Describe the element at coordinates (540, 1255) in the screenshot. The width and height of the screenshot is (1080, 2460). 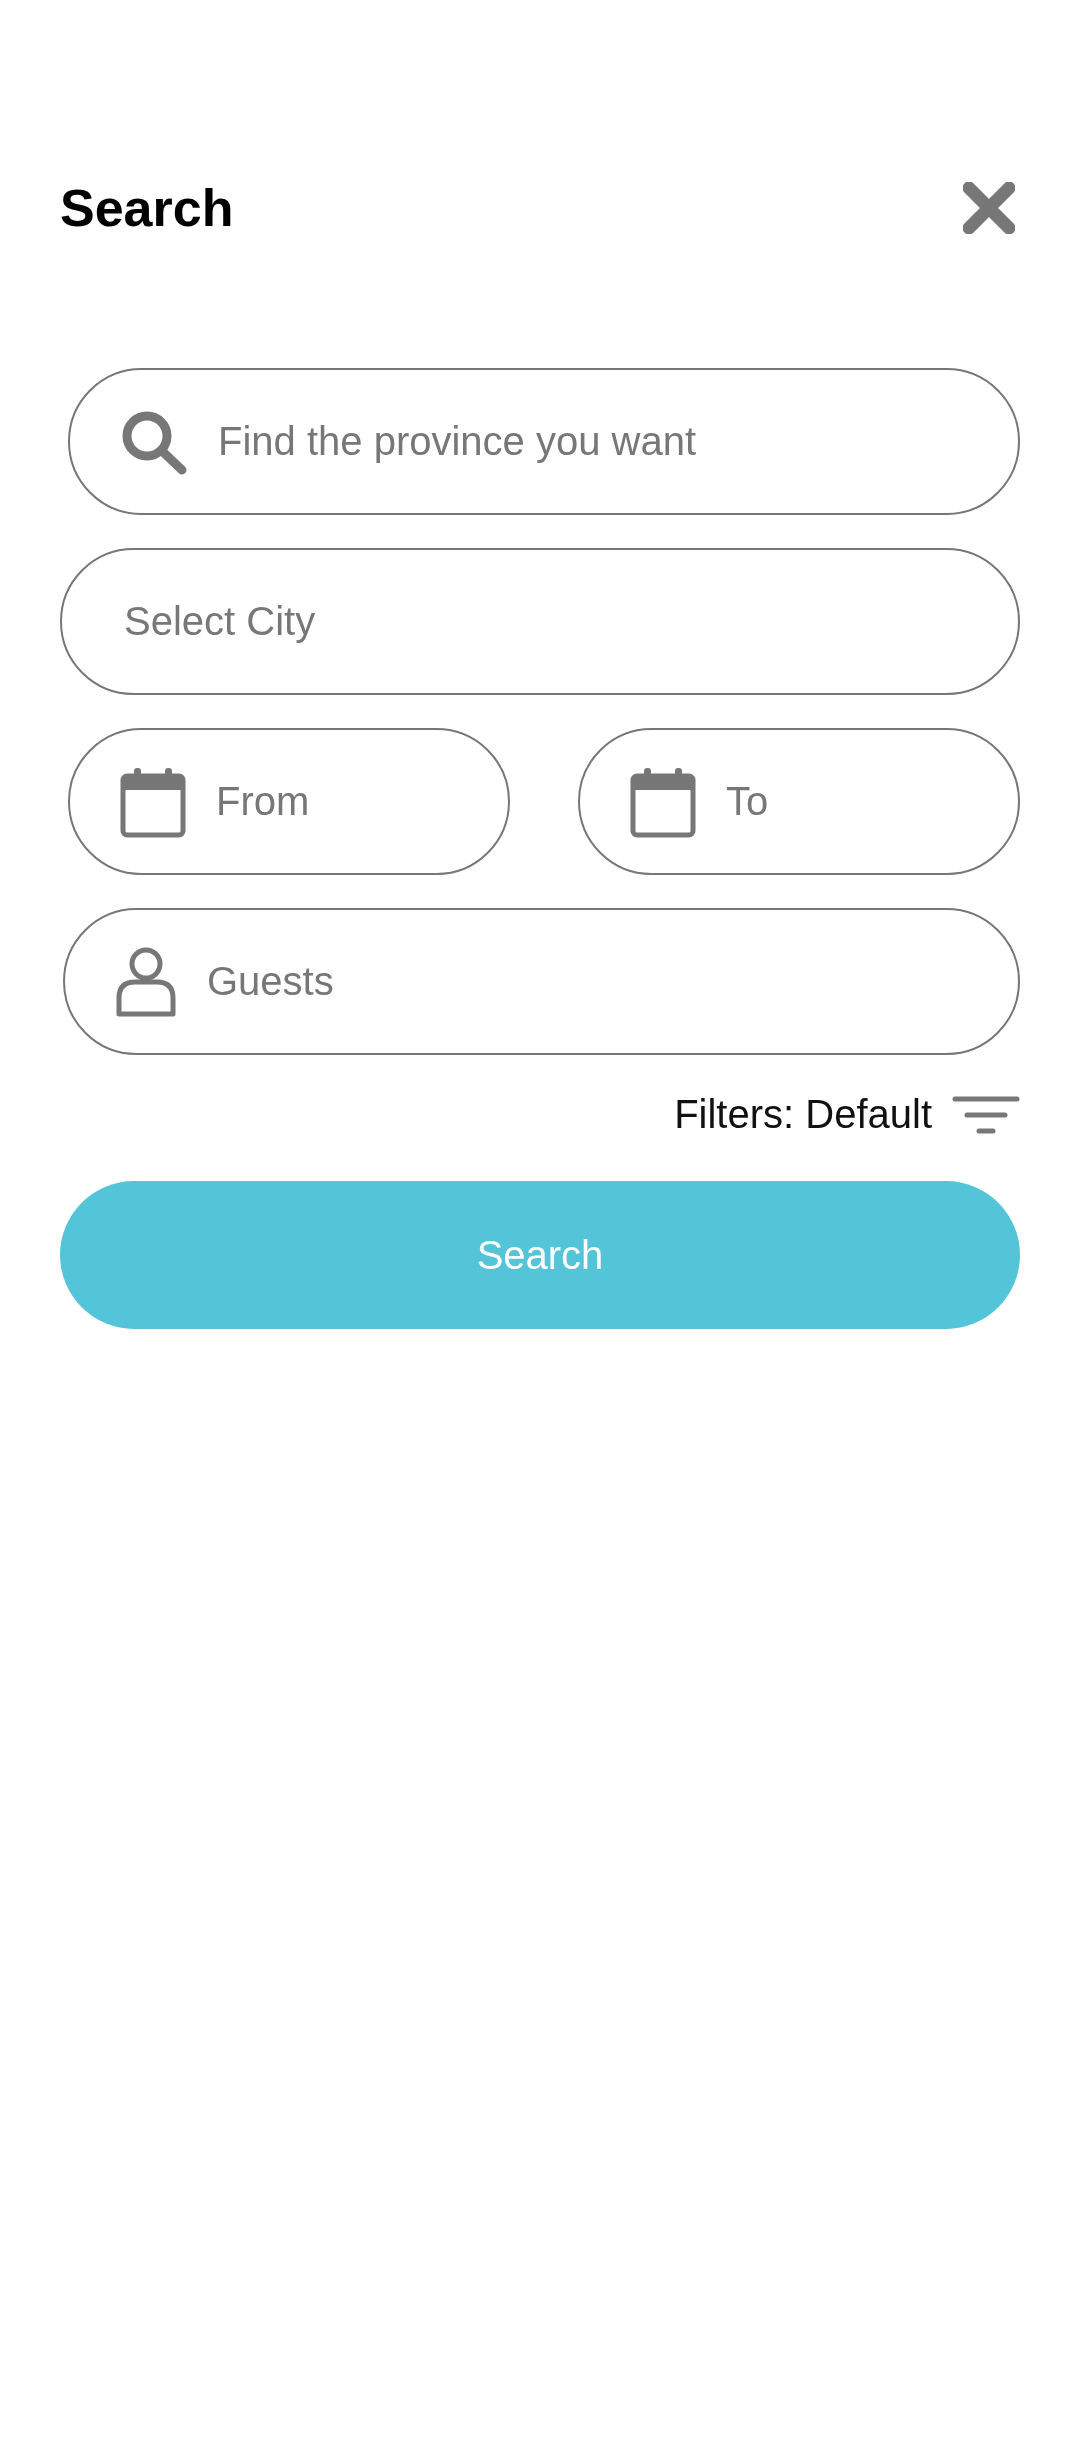
I see `search-button: Search` at that location.